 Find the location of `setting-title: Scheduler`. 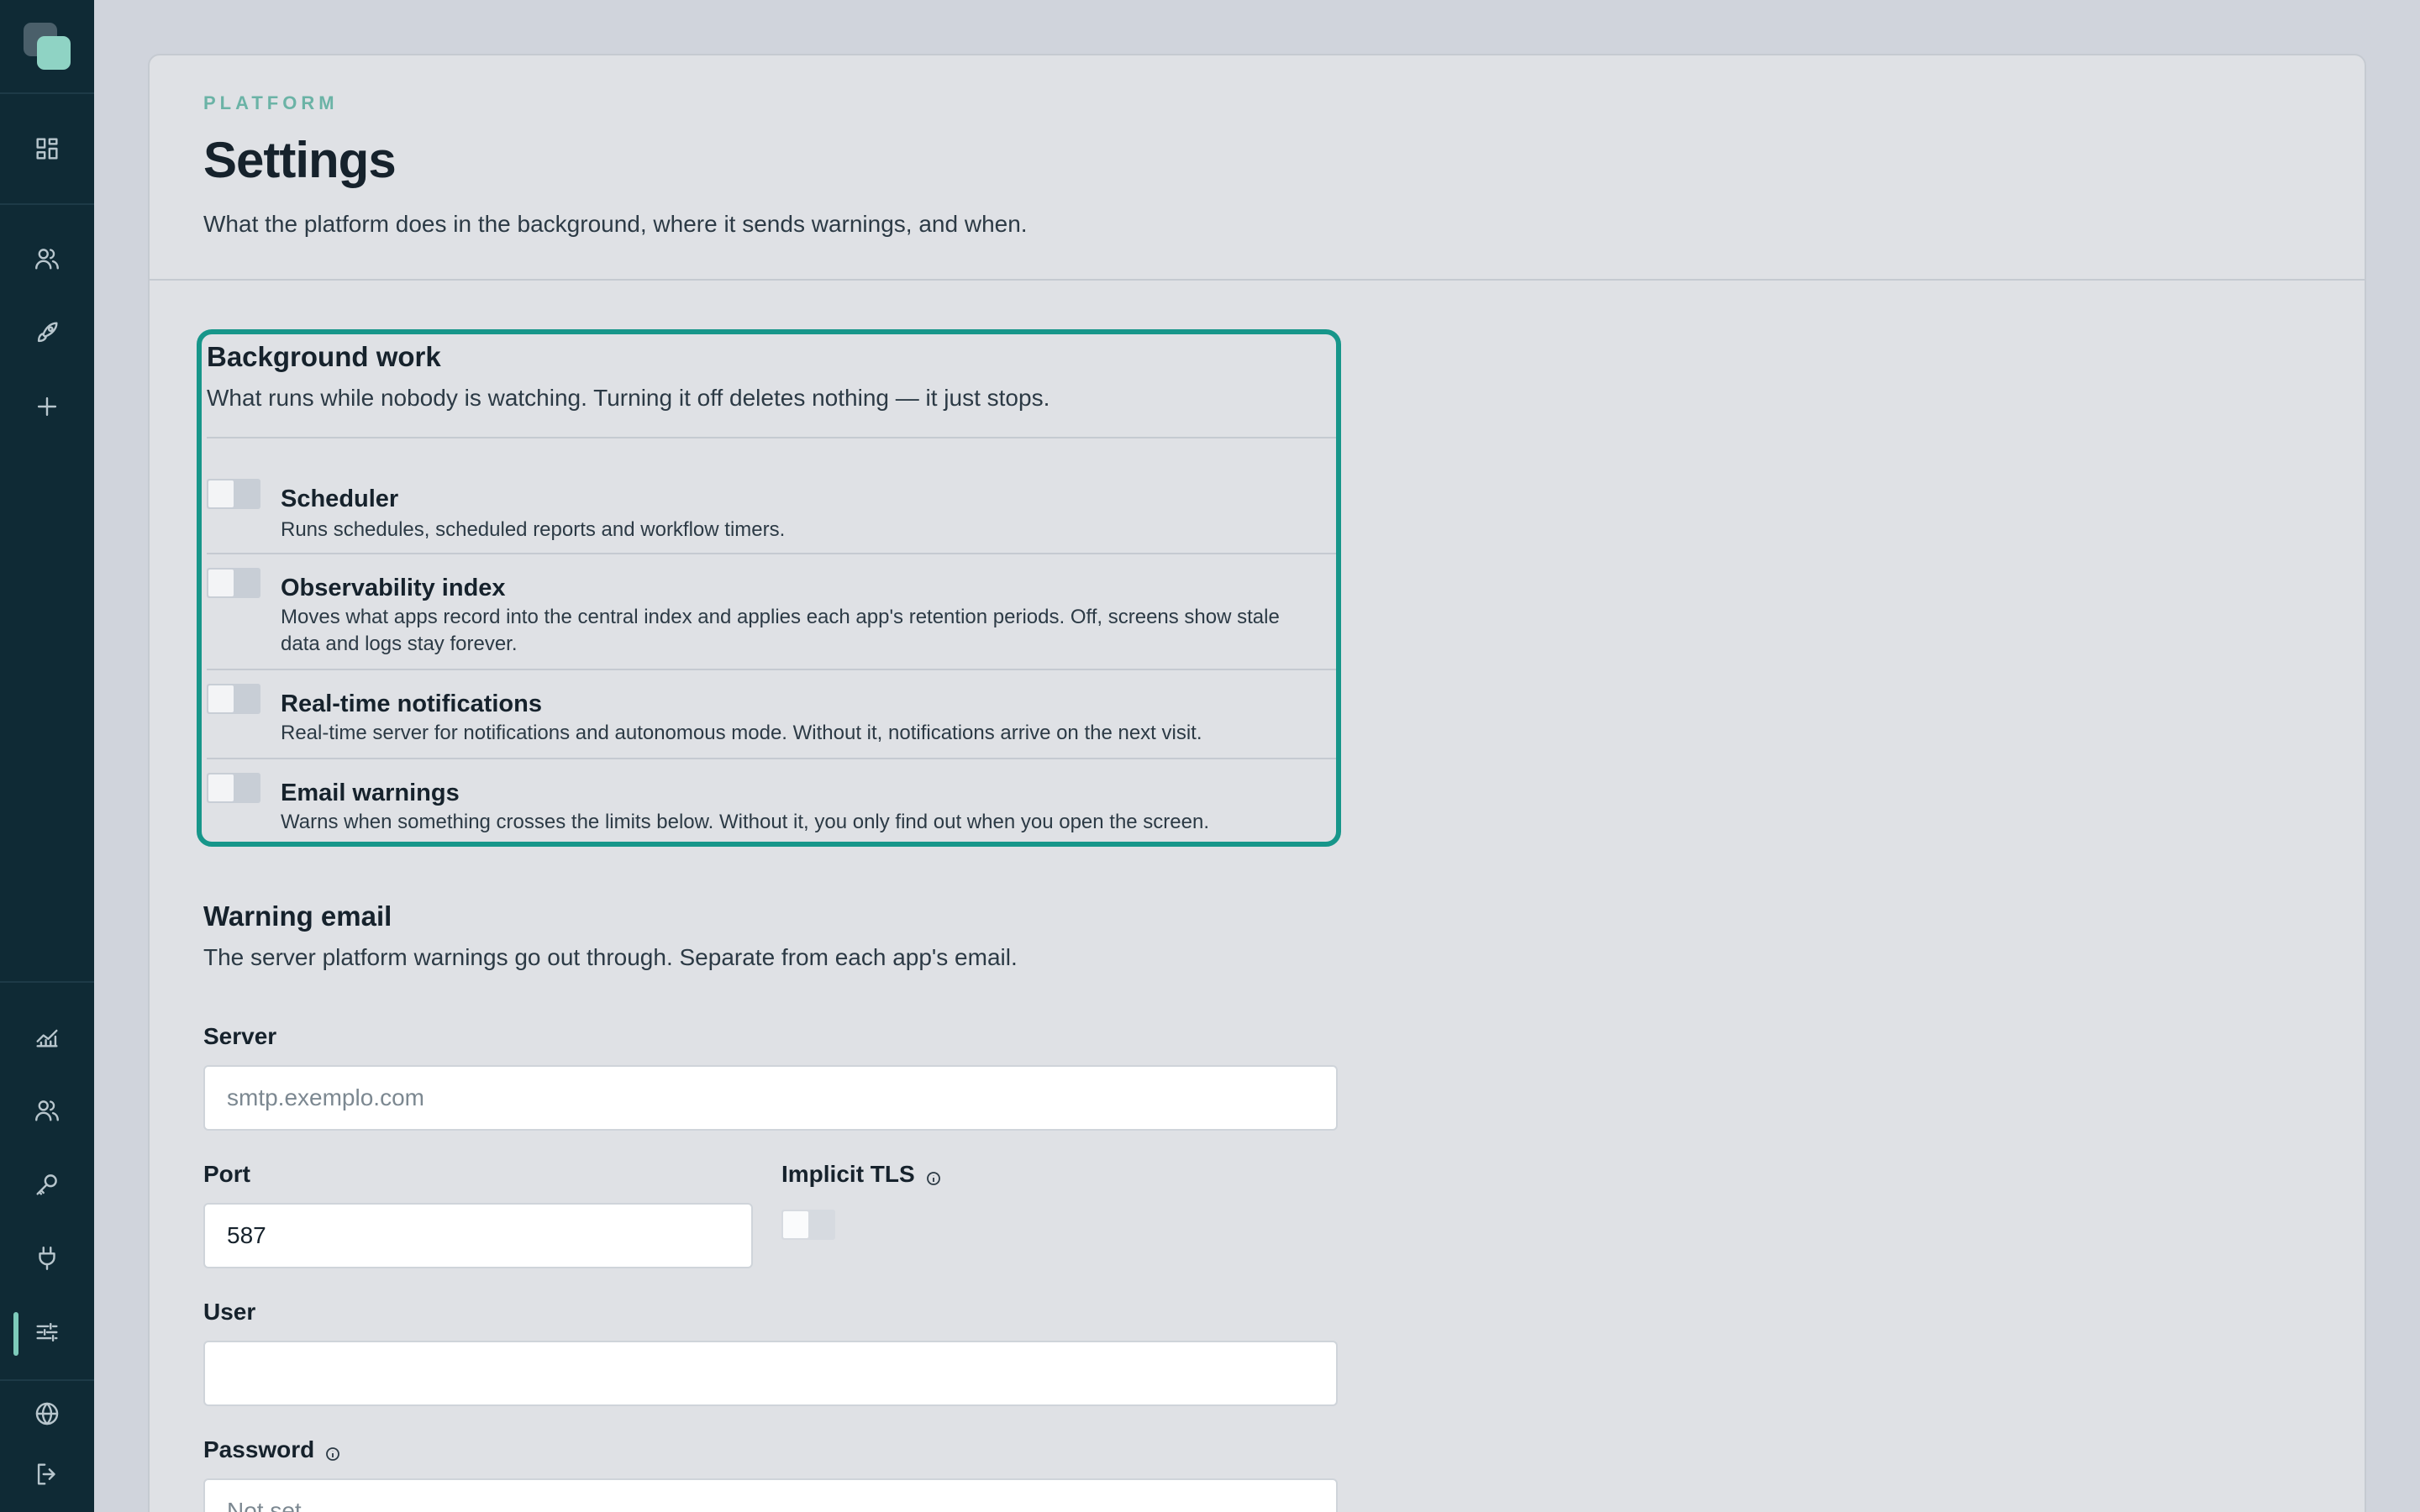

setting-title: Scheduler is located at coordinates (340, 499).